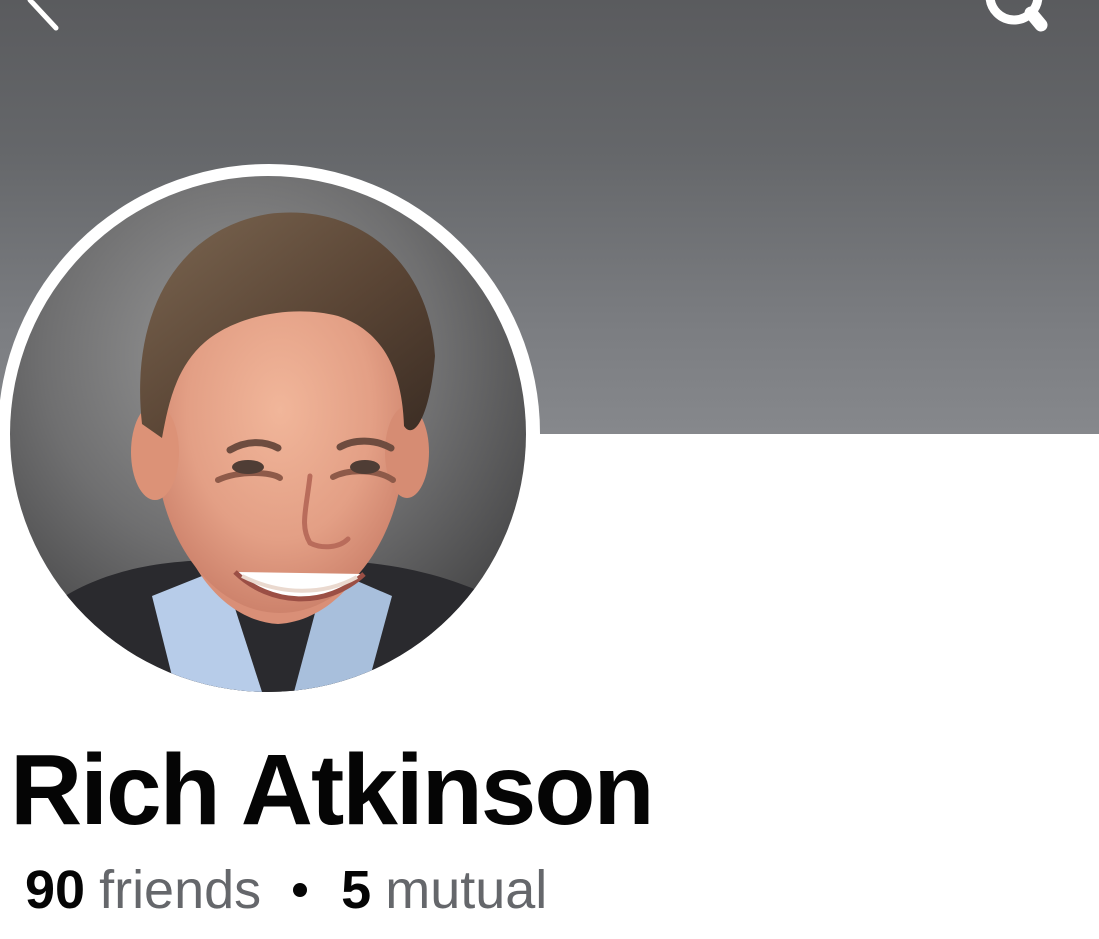 The width and height of the screenshot is (1099, 939). What do you see at coordinates (466, 890) in the screenshot?
I see `mutual-label: mutual` at bounding box center [466, 890].